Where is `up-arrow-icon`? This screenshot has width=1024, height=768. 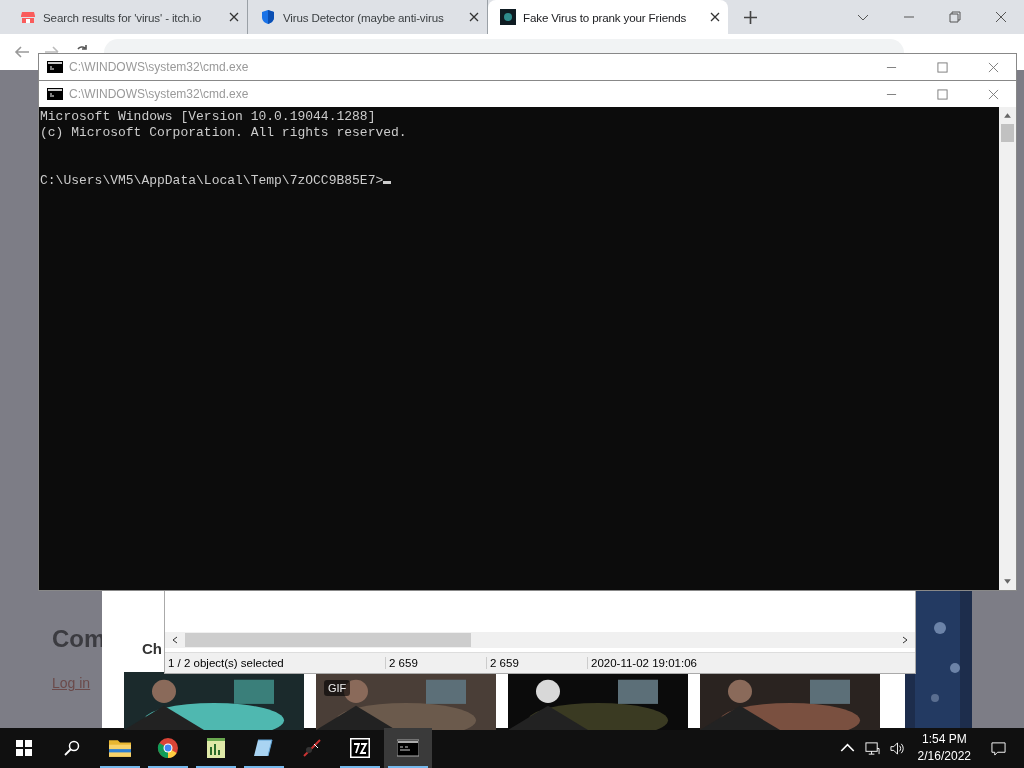 up-arrow-icon is located at coordinates (1007, 115).